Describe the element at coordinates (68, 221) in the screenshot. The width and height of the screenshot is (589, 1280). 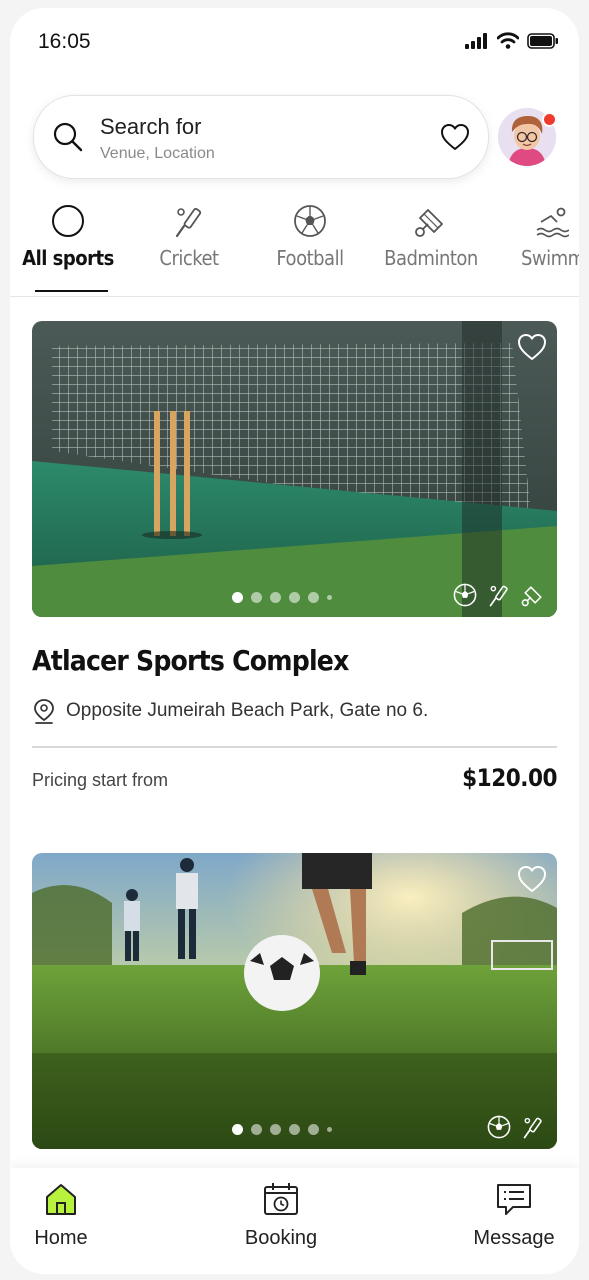
I see `circle-icon` at that location.